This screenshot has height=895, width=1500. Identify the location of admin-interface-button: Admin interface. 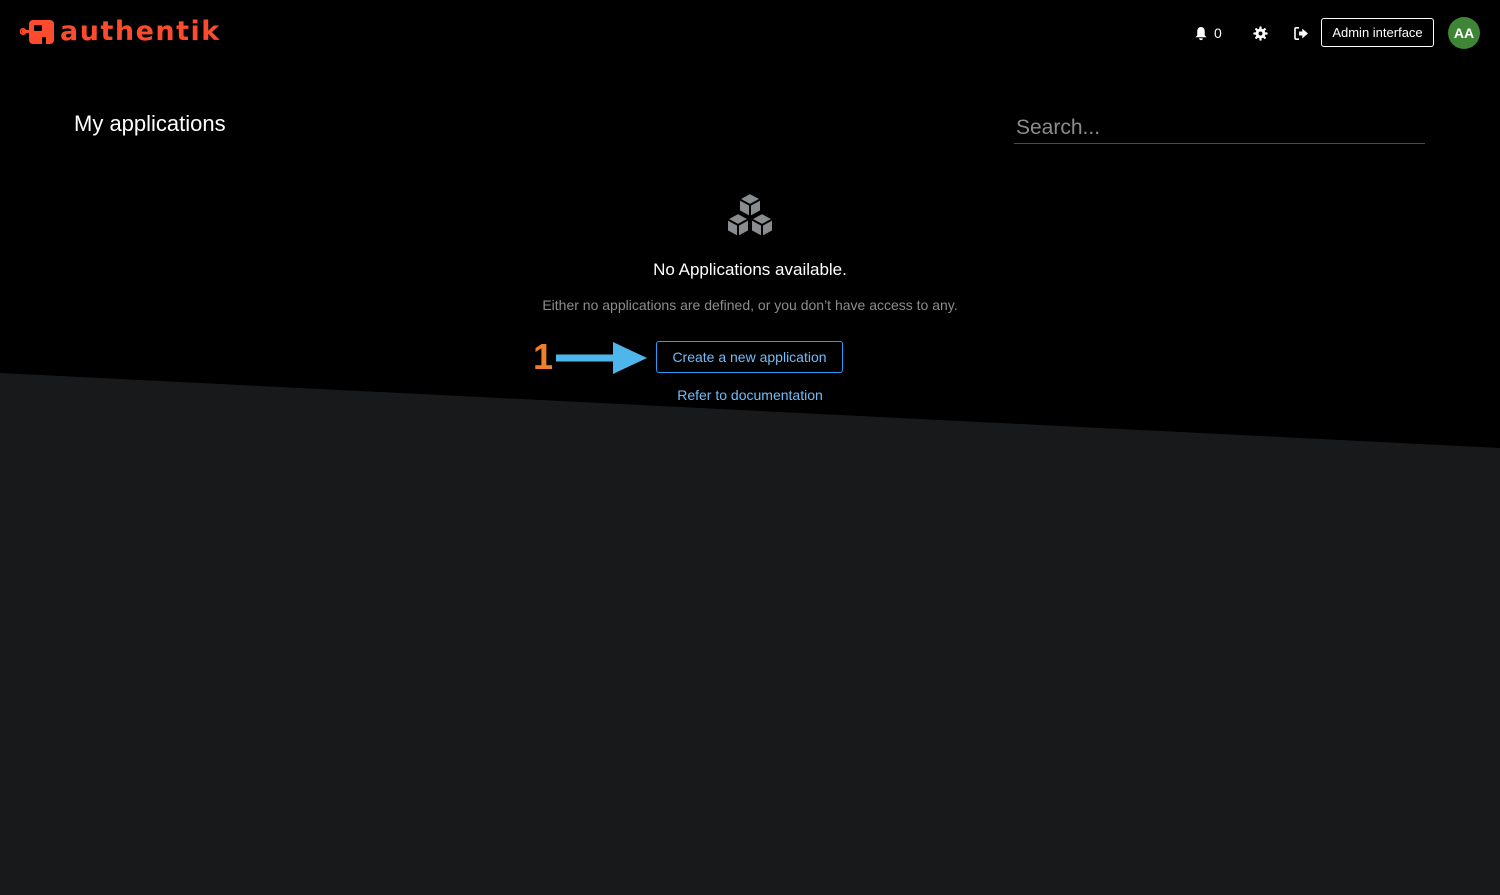
(1377, 32).